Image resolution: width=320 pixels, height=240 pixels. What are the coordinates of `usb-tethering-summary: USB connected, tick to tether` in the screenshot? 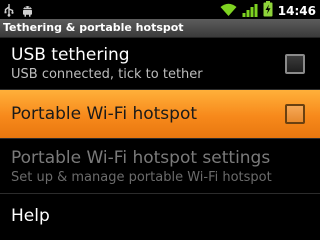 It's located at (107, 74).